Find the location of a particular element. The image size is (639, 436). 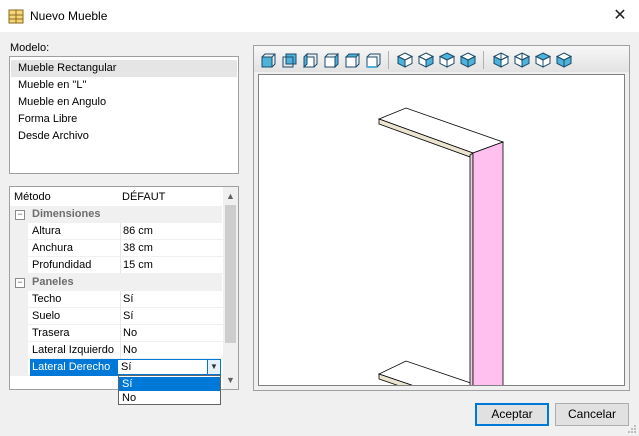

property-row-altura: Altura 86 cm is located at coordinates (116, 231).